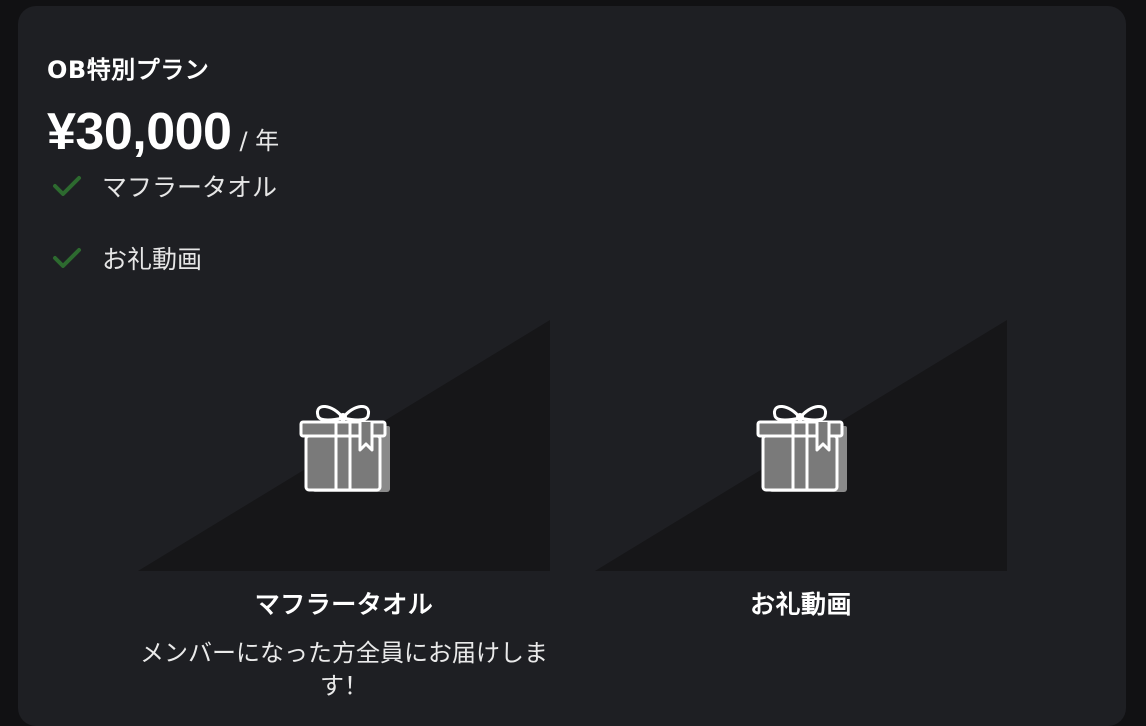  Describe the element at coordinates (344, 669) in the screenshot. I see `reward-description: メンバーになった方全員にお届けします！` at that location.